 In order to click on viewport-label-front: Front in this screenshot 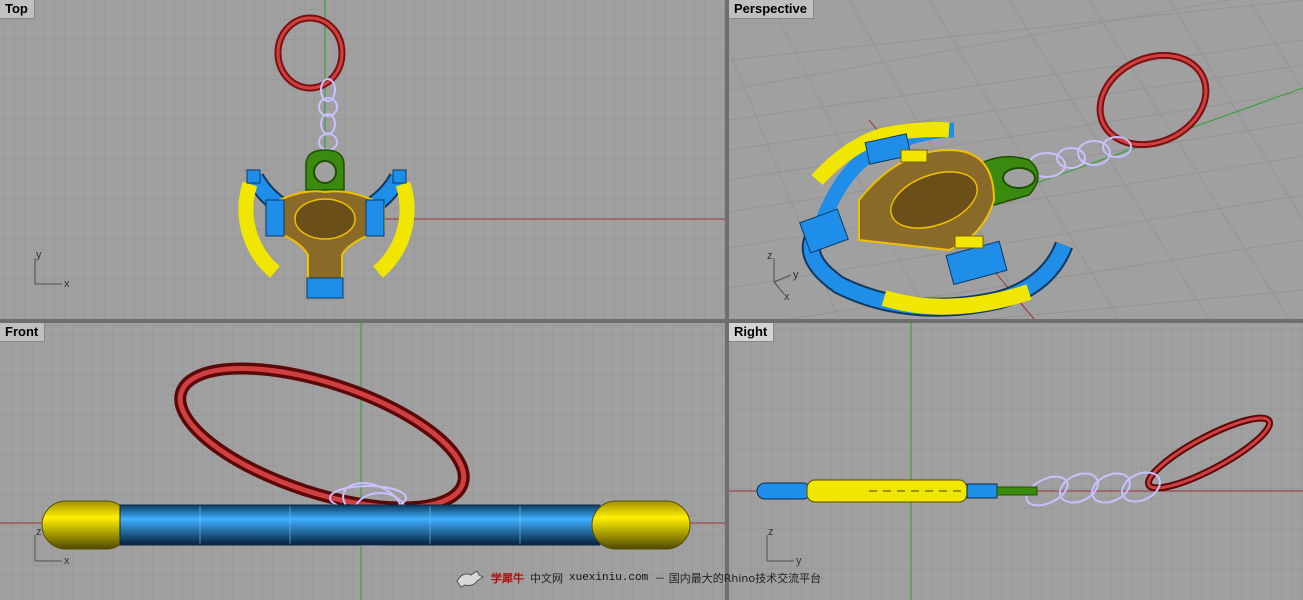, I will do `click(23, 332)`.